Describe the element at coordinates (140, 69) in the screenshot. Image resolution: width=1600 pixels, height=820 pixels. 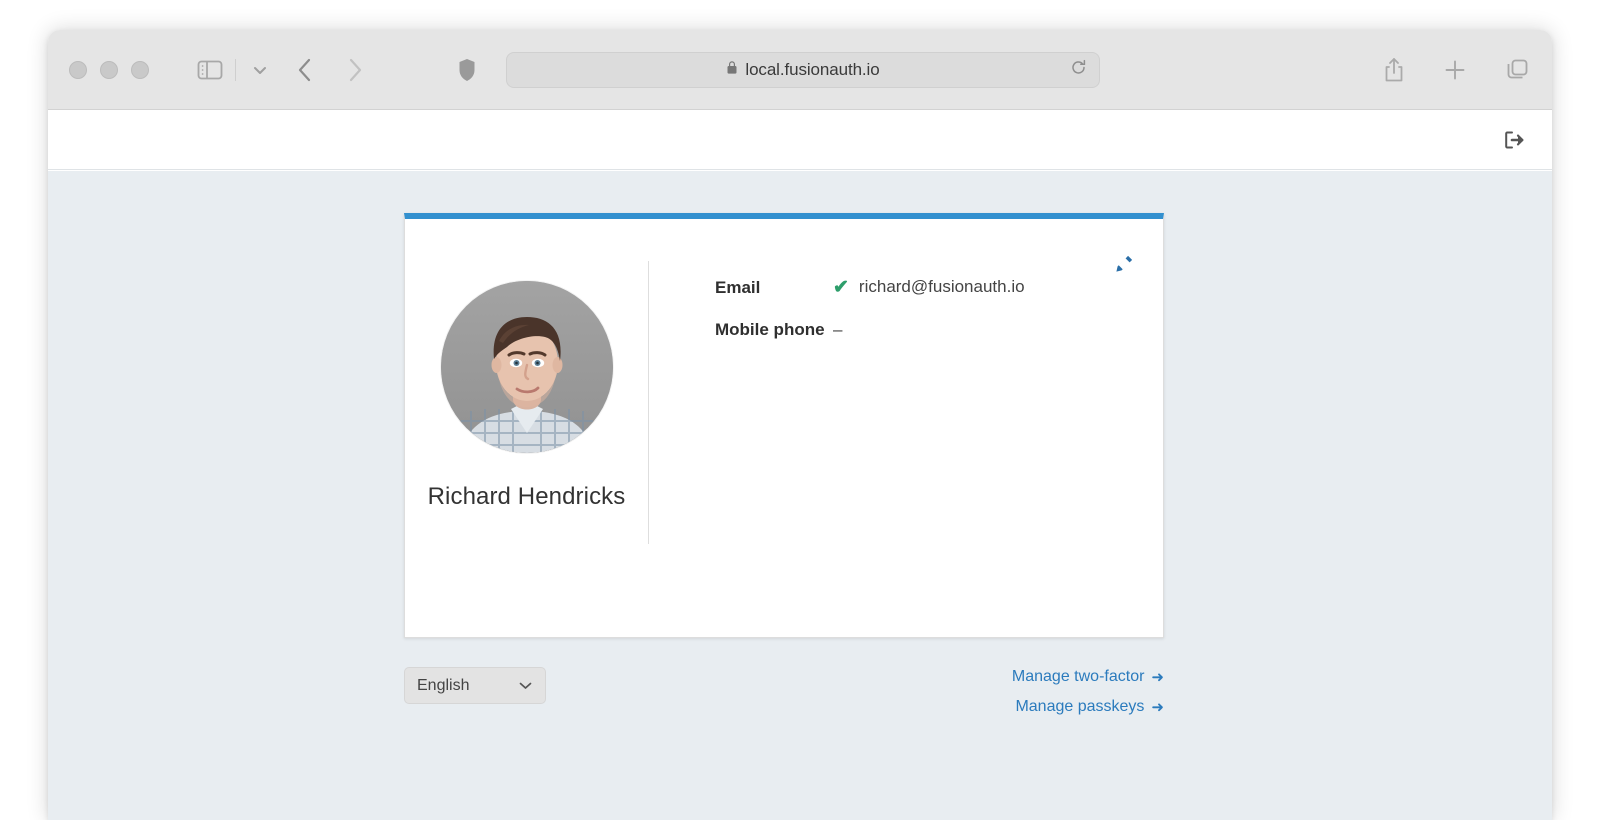
I see `maximize-window-button` at that location.